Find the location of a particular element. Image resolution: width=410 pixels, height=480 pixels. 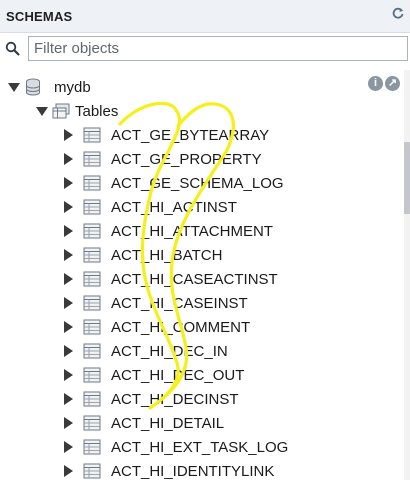

table-name: ACT_HI_DEC_OUT is located at coordinates (178, 375).